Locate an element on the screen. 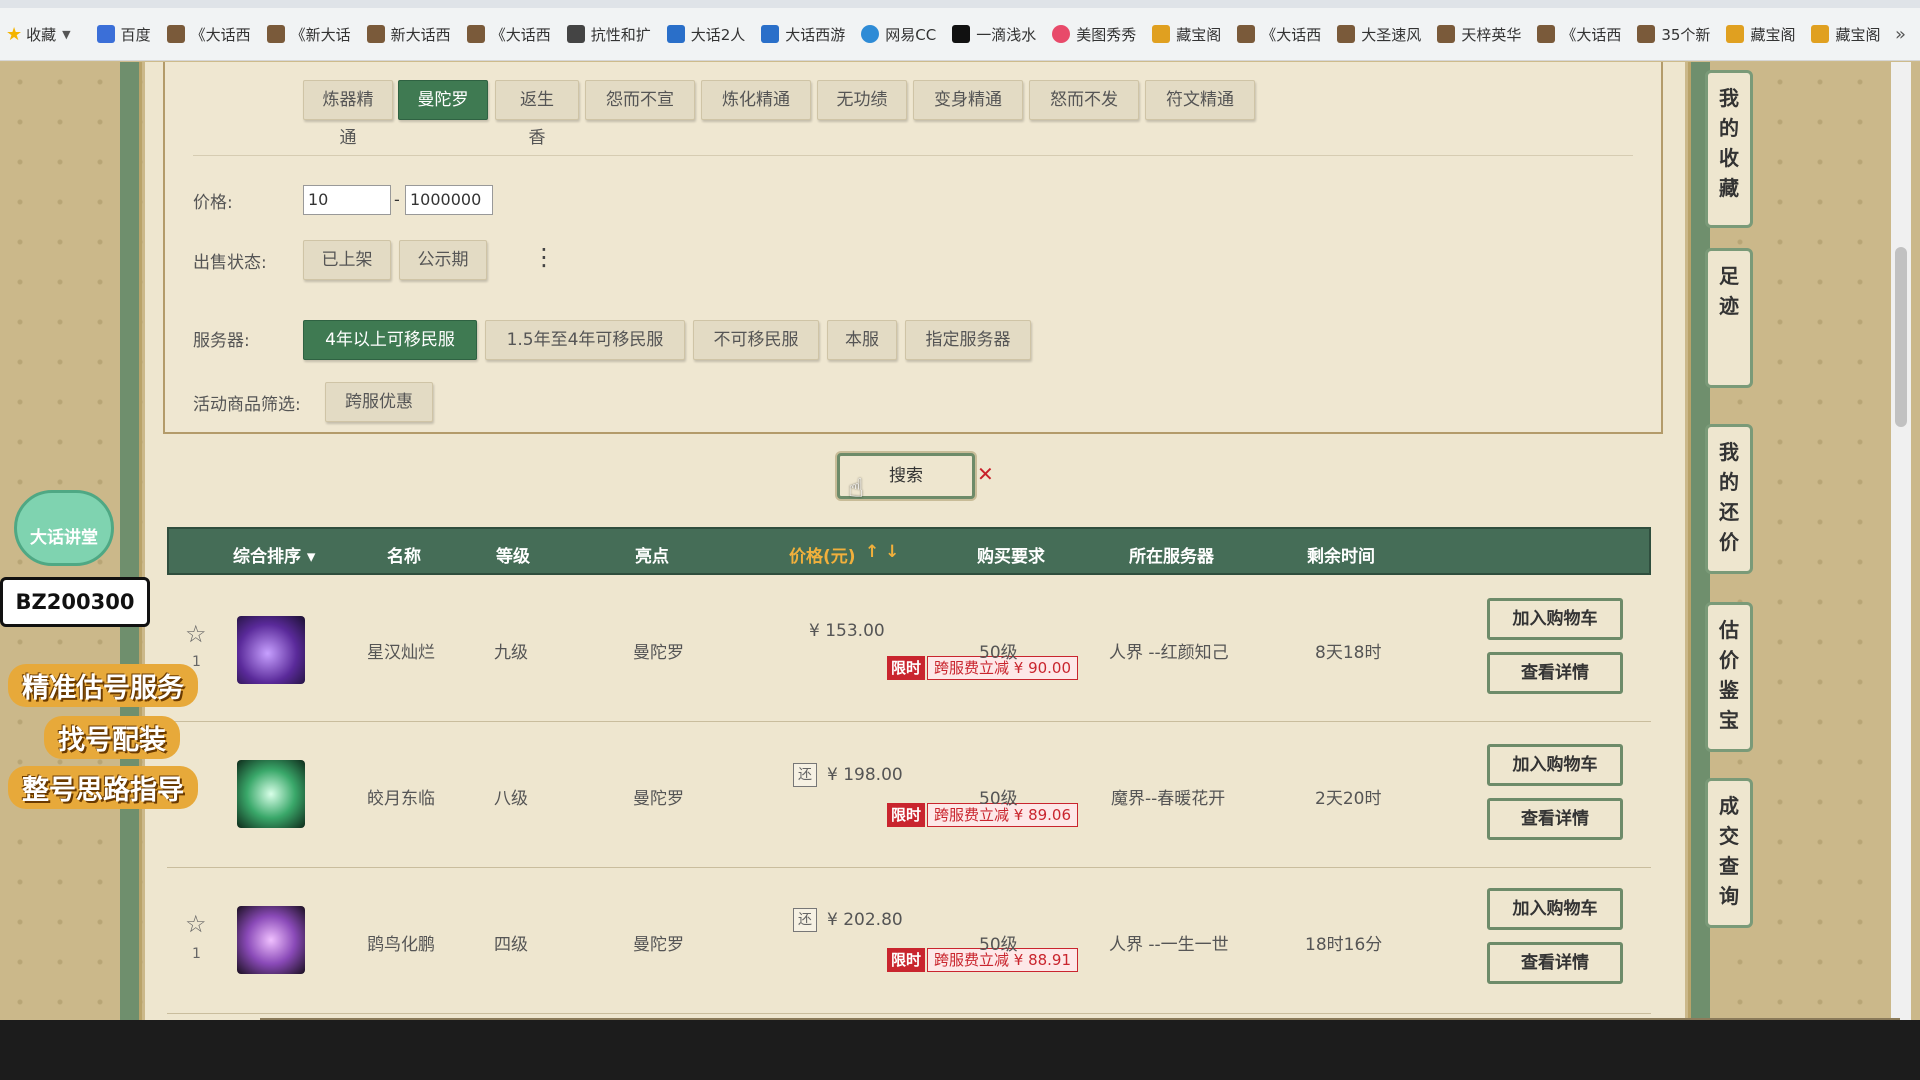 The width and height of the screenshot is (1920, 1080). server-option-selected: 4年以上可移民服 is located at coordinates (390, 340).